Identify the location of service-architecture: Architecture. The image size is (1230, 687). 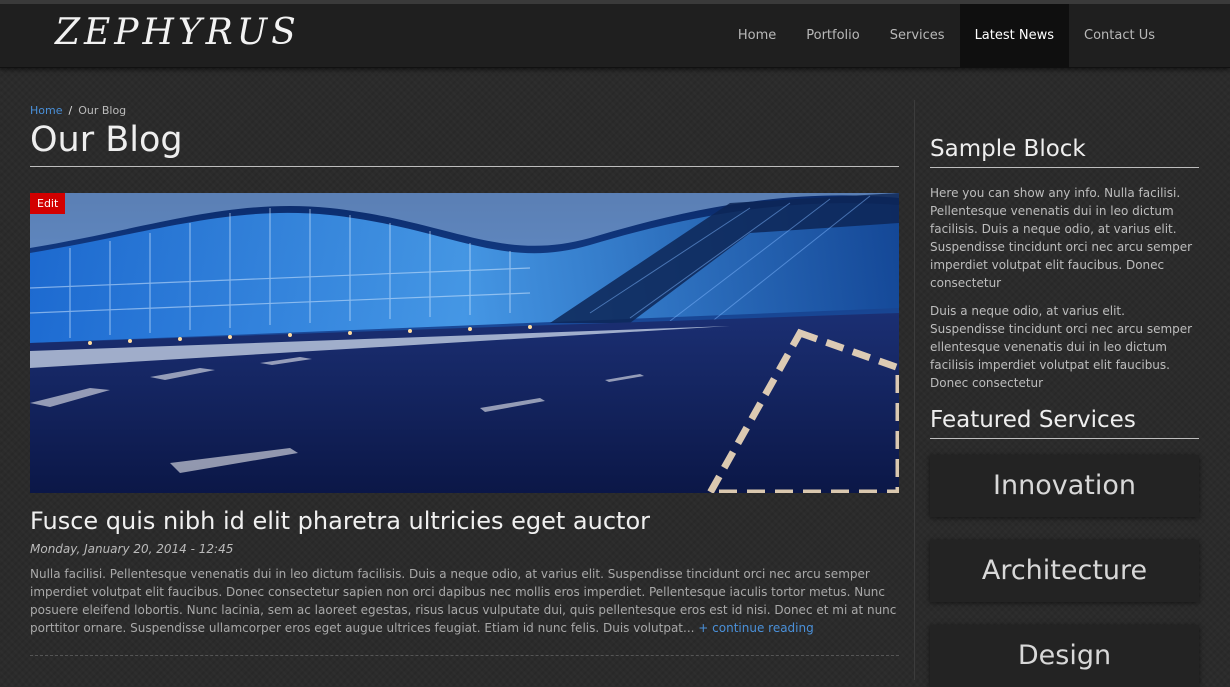
(1064, 571).